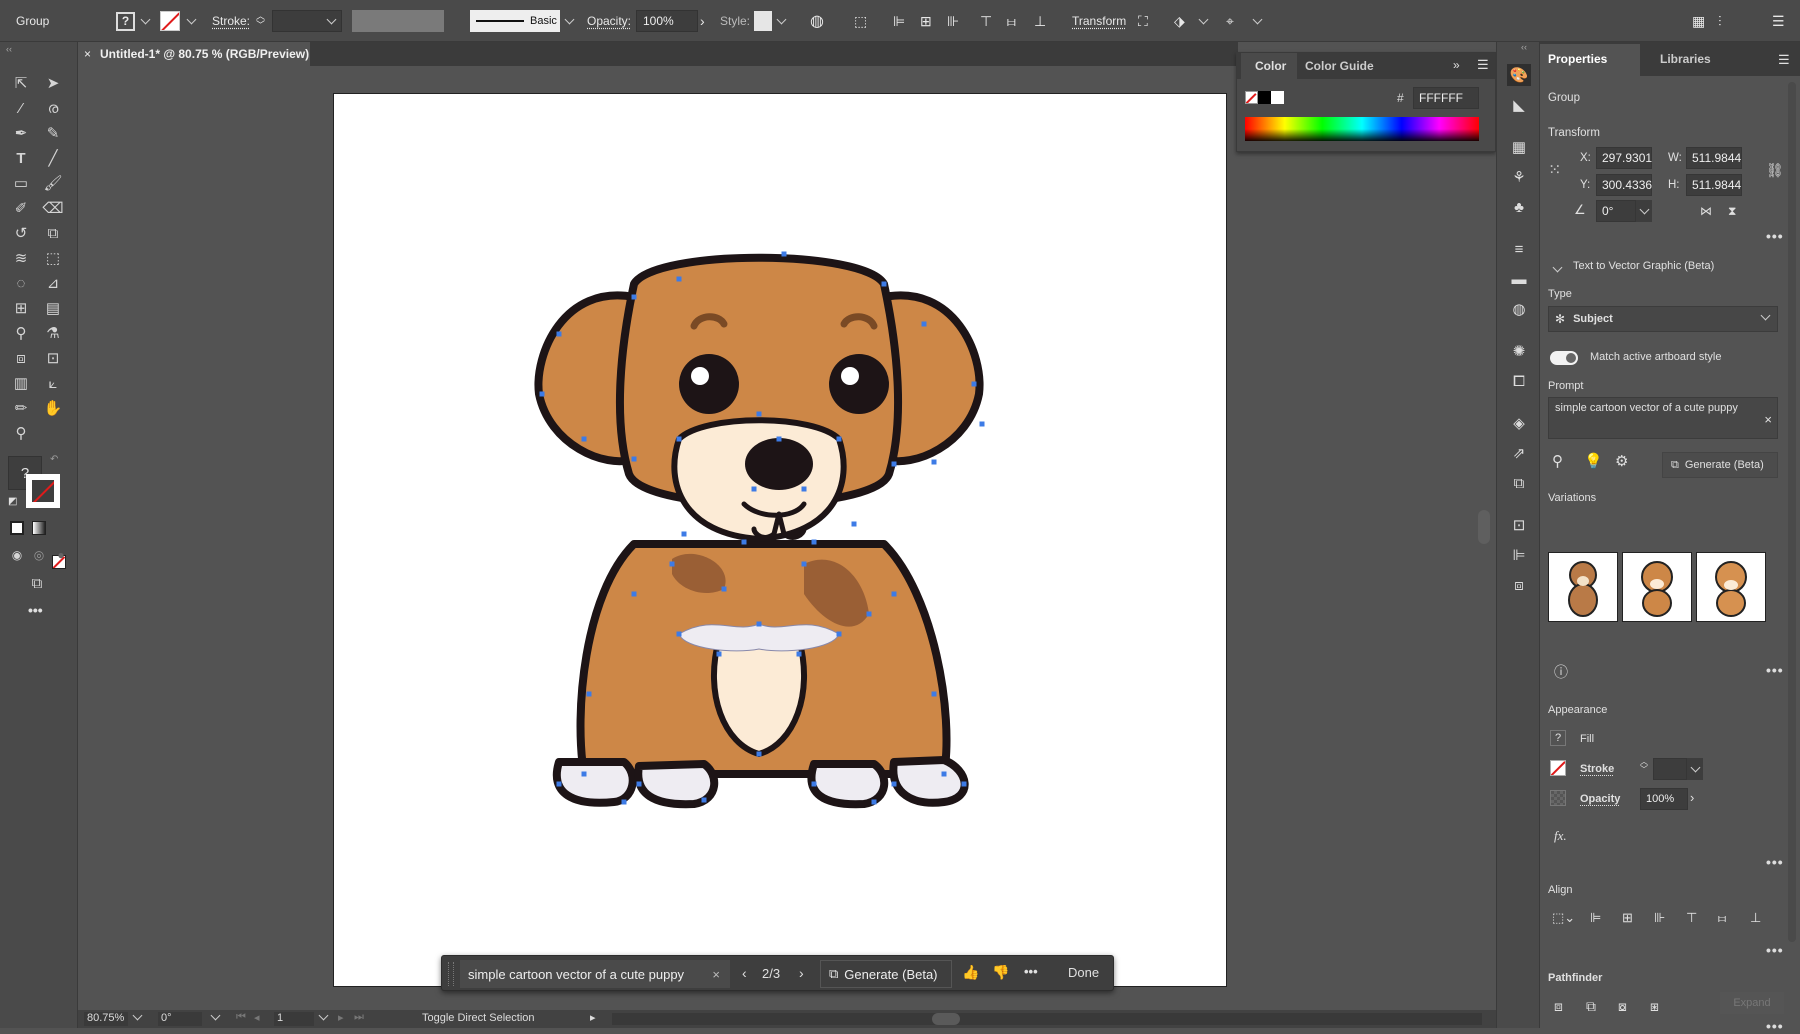  Describe the element at coordinates (1557, 461) in the screenshot. I see `style-picker-icon: ⚲` at that location.